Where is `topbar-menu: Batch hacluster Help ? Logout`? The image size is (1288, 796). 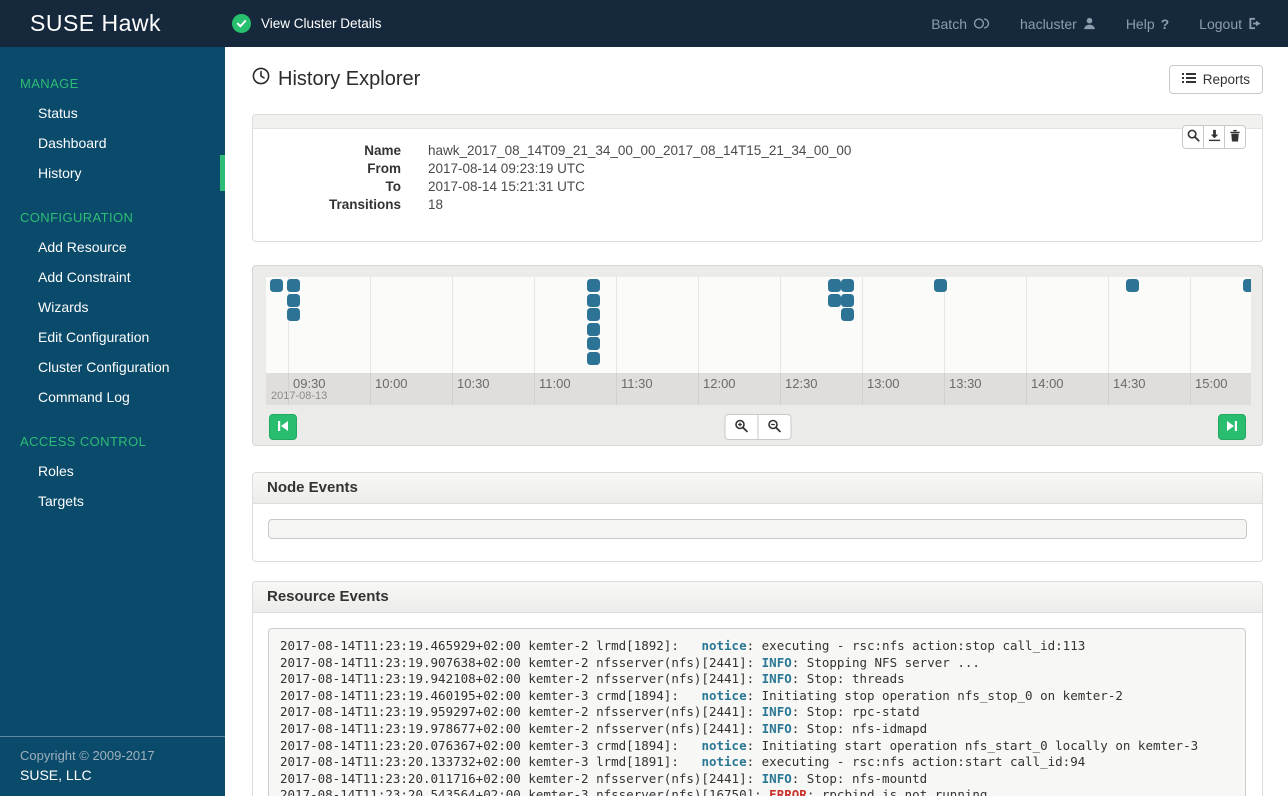 topbar-menu: Batch hacluster Help ? Logout is located at coordinates (1109, 24).